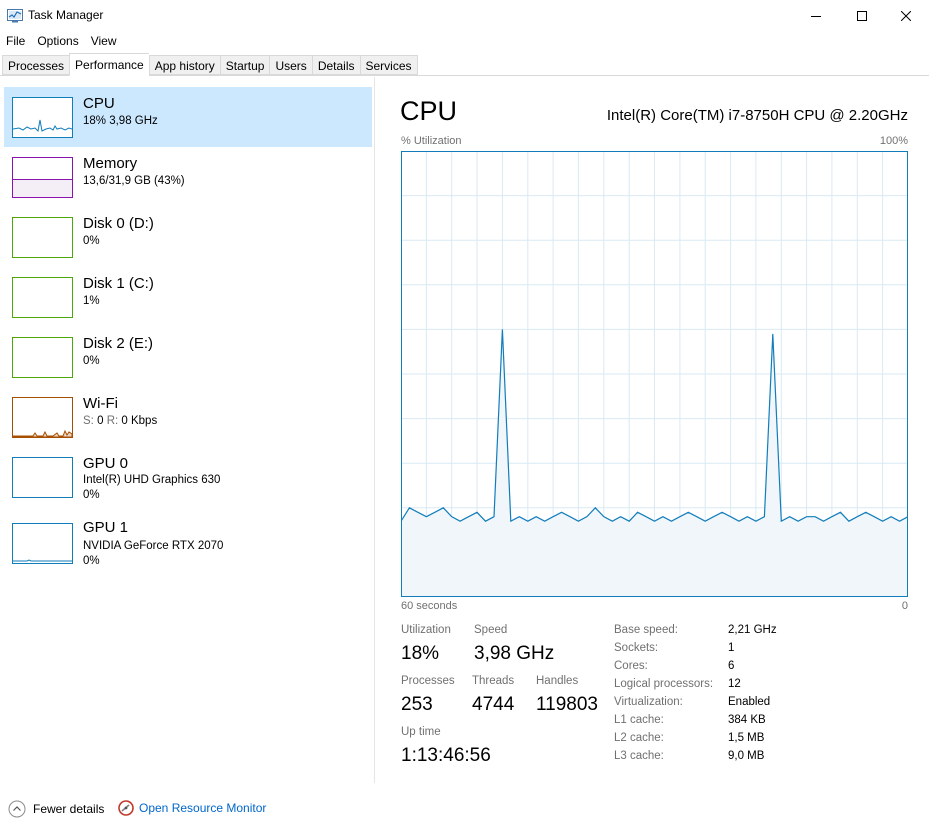 The image size is (929, 836). I want to click on spec-value: Enabled, so click(749, 702).